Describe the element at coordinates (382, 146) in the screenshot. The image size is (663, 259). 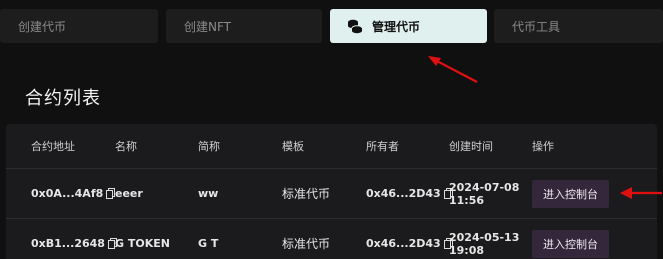
I see `header-owner: 所有者` at that location.